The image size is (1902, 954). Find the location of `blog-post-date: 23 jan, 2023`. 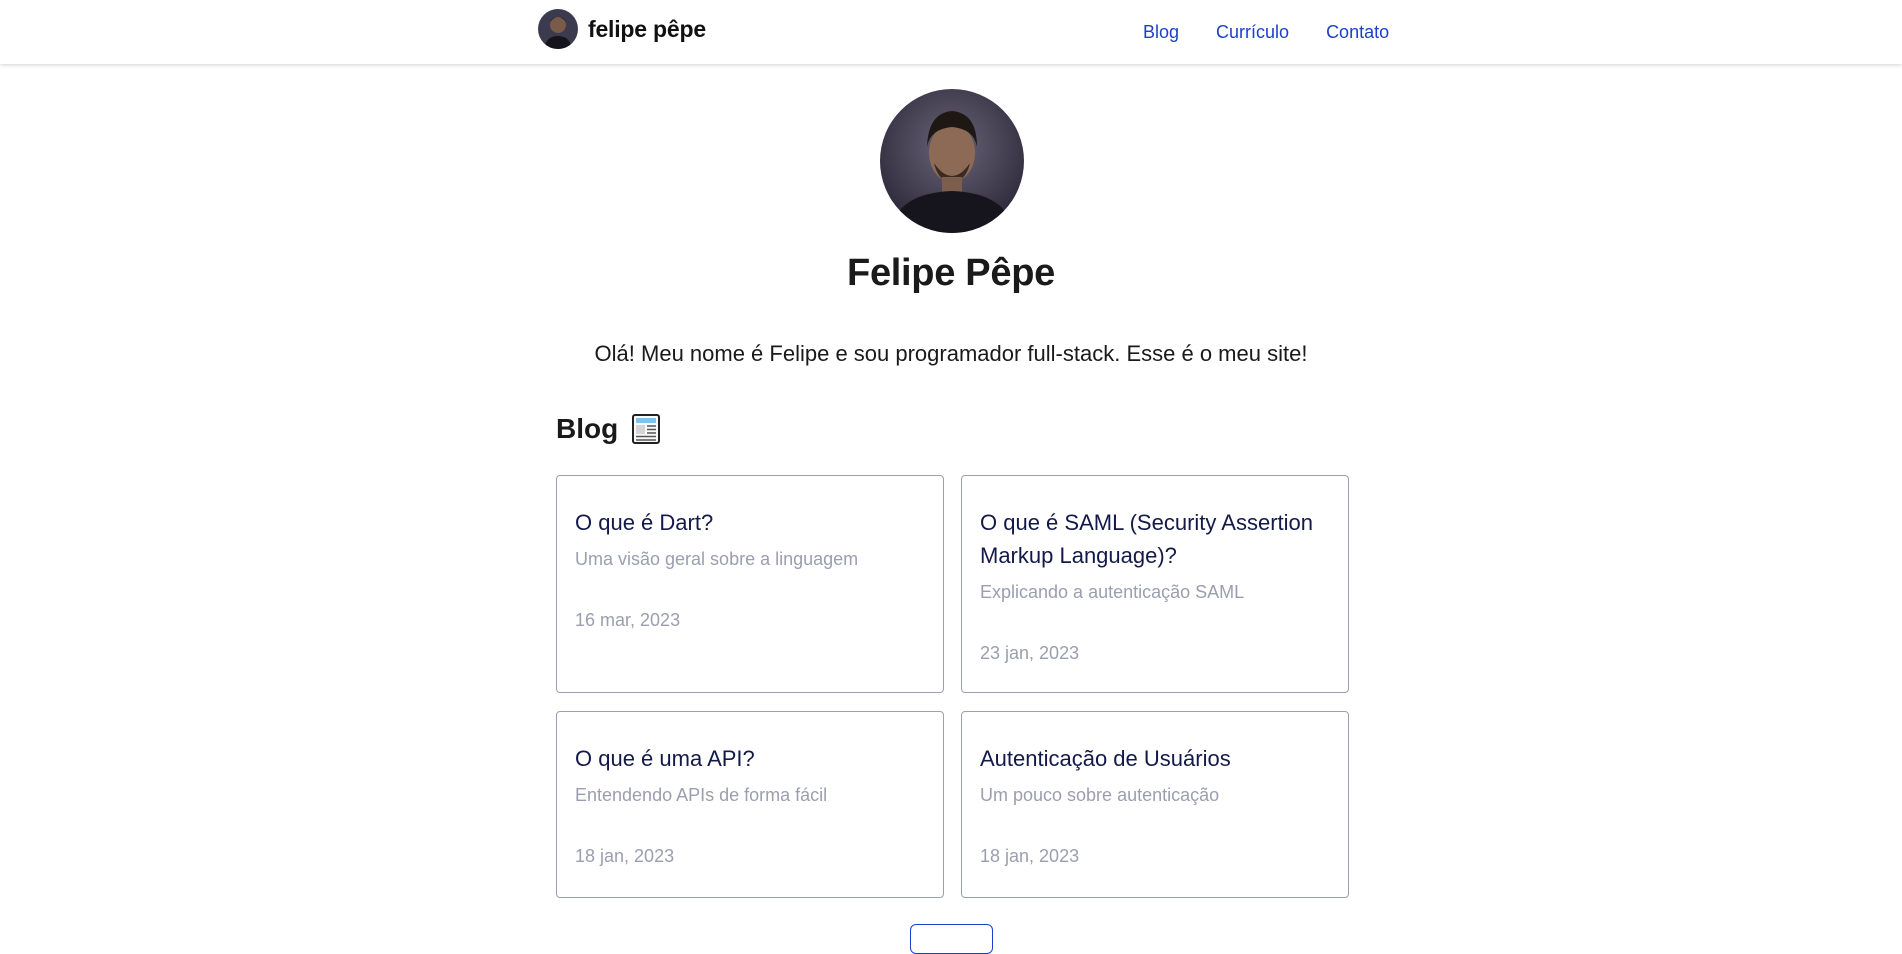

blog-post-date: 23 jan, 2023 is located at coordinates (1030, 653).